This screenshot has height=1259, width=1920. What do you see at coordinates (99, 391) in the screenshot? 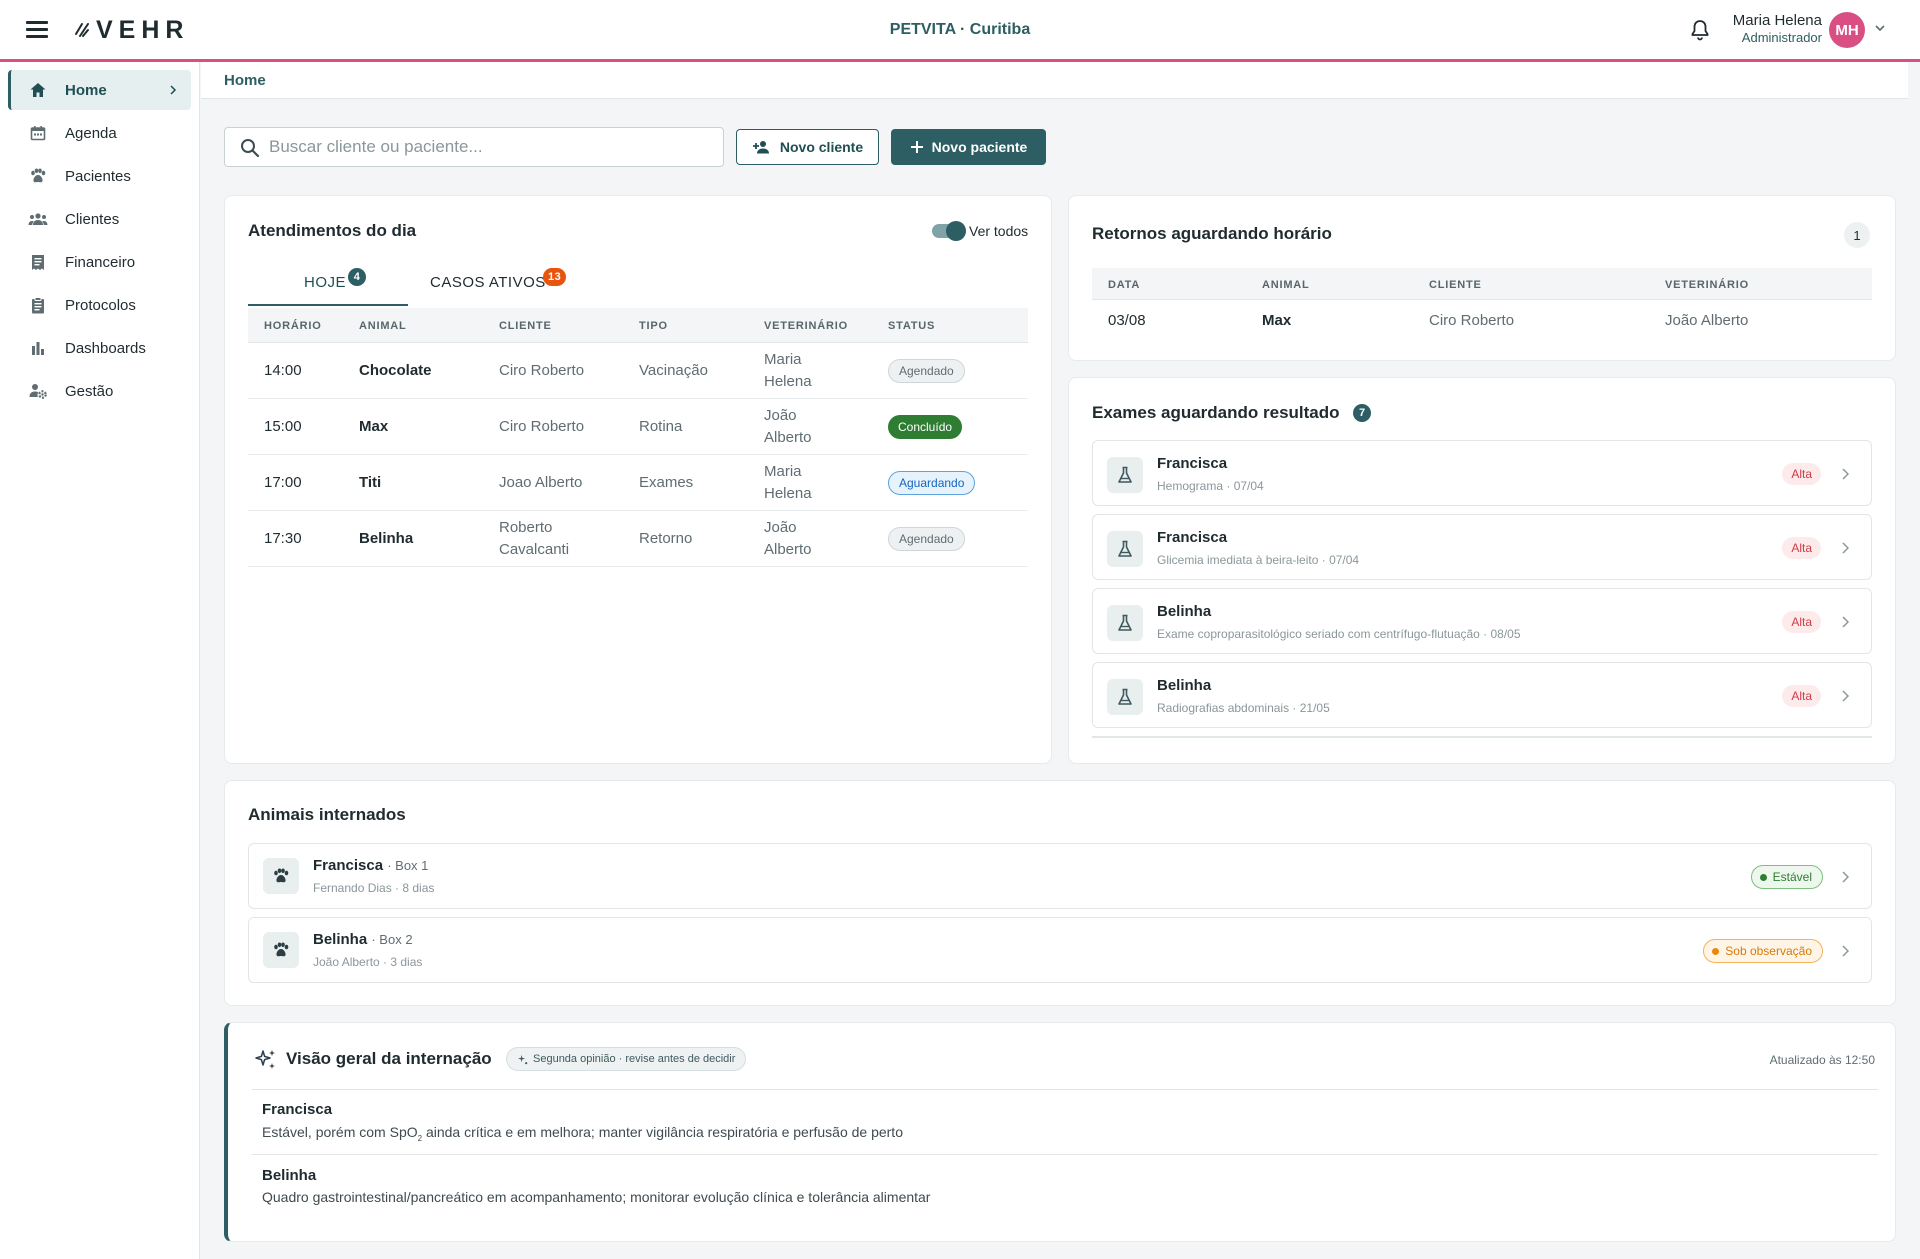
I see `sidebar-item-gestao: Gestão` at bounding box center [99, 391].